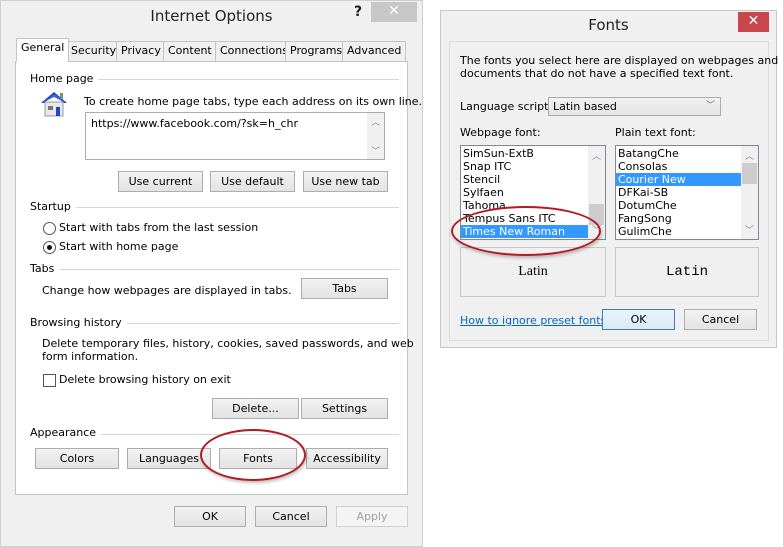 The width and height of the screenshot is (783, 547). Describe the element at coordinates (90, 356) in the screenshot. I see `browsing-history-description-2: form information.` at that location.